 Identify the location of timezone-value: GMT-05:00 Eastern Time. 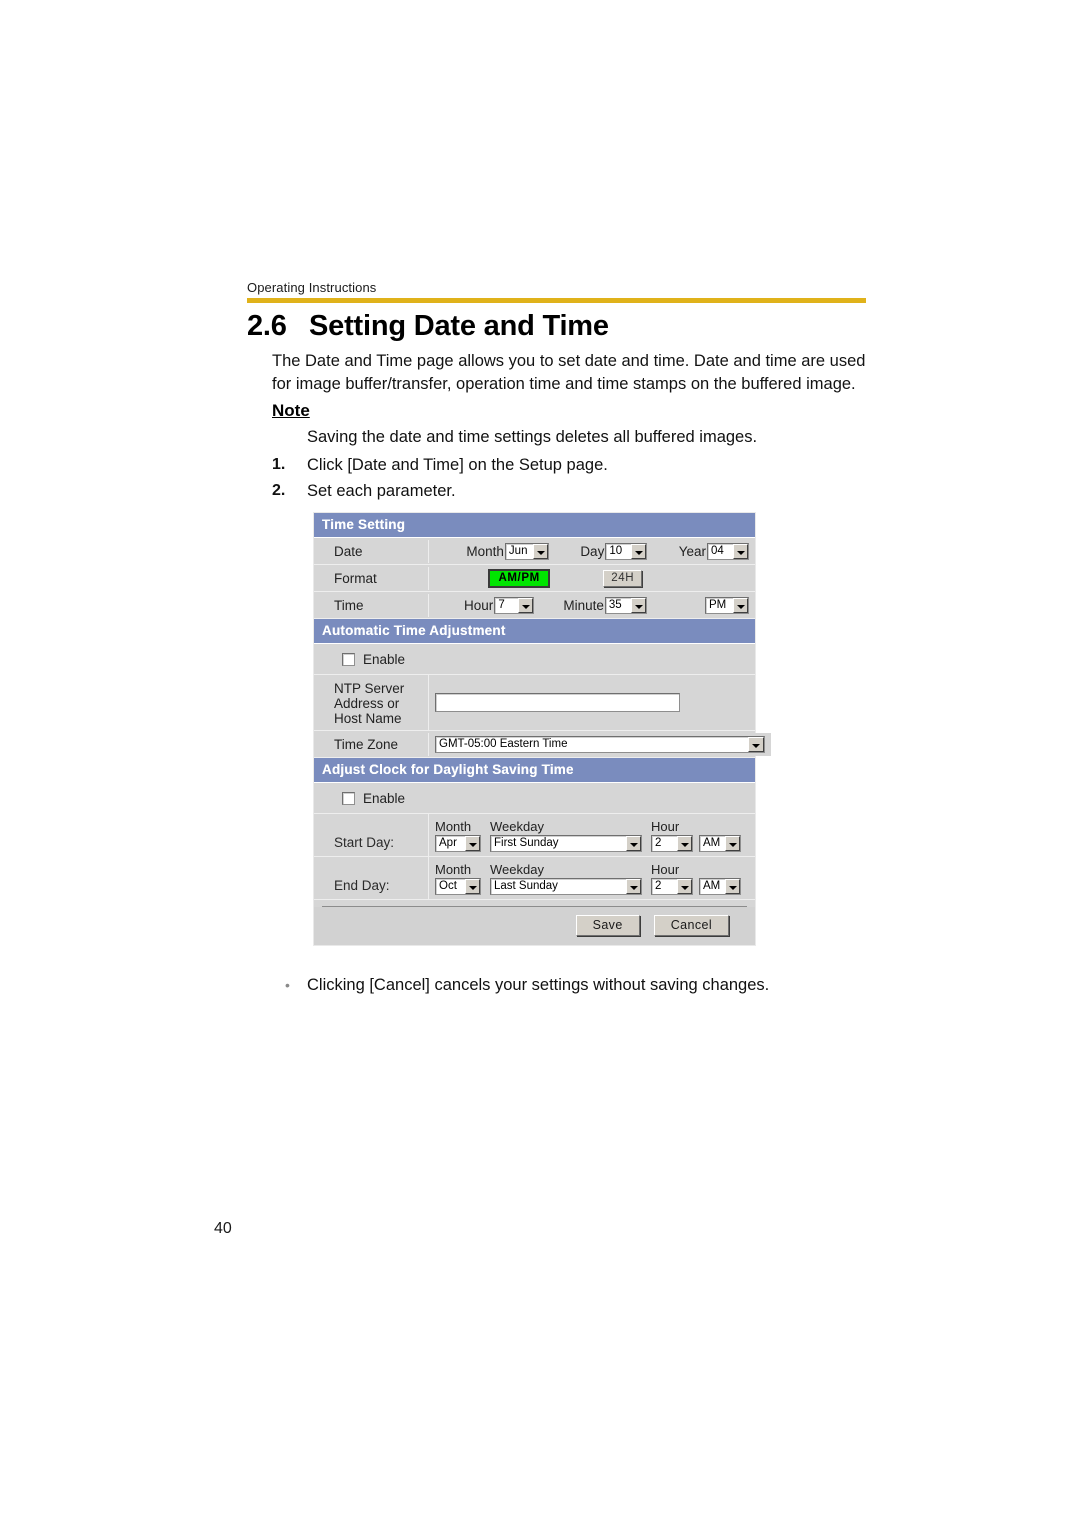
(503, 743).